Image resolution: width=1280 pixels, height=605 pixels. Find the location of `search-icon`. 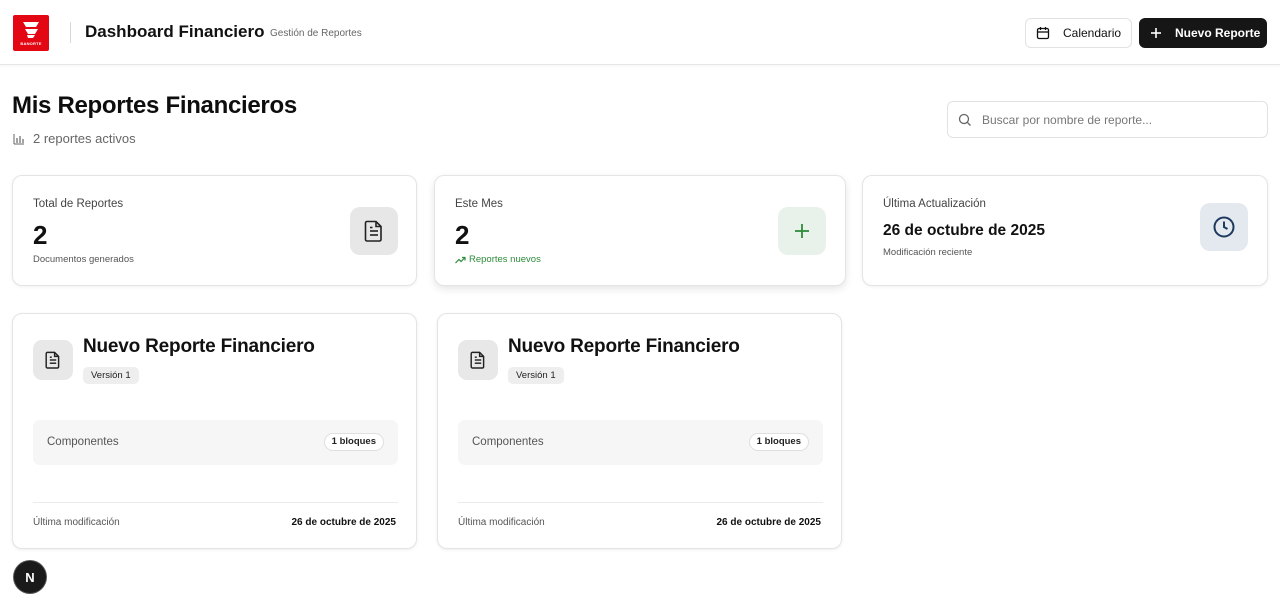

search-icon is located at coordinates (964, 119).